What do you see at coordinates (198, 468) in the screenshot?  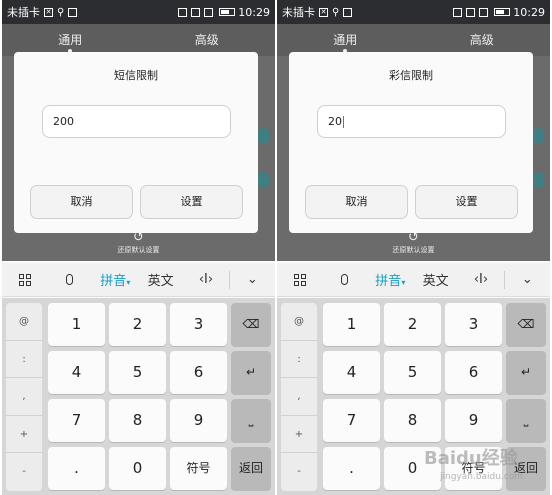 I see `symbols-key: 符号` at bounding box center [198, 468].